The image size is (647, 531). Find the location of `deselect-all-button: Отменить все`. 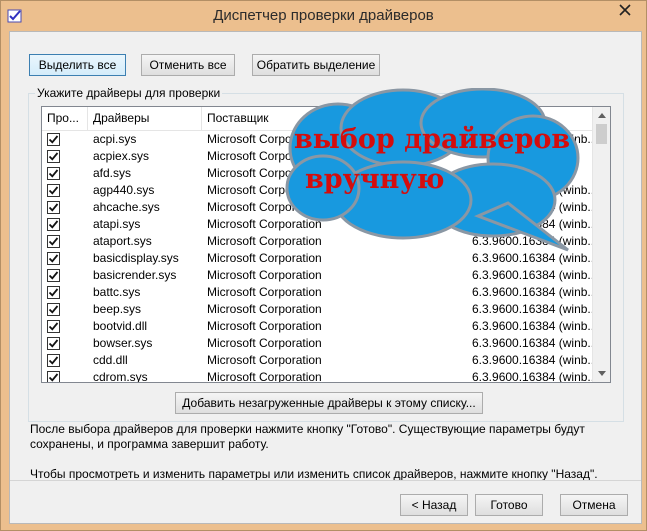

deselect-all-button: Отменить все is located at coordinates (188, 65).